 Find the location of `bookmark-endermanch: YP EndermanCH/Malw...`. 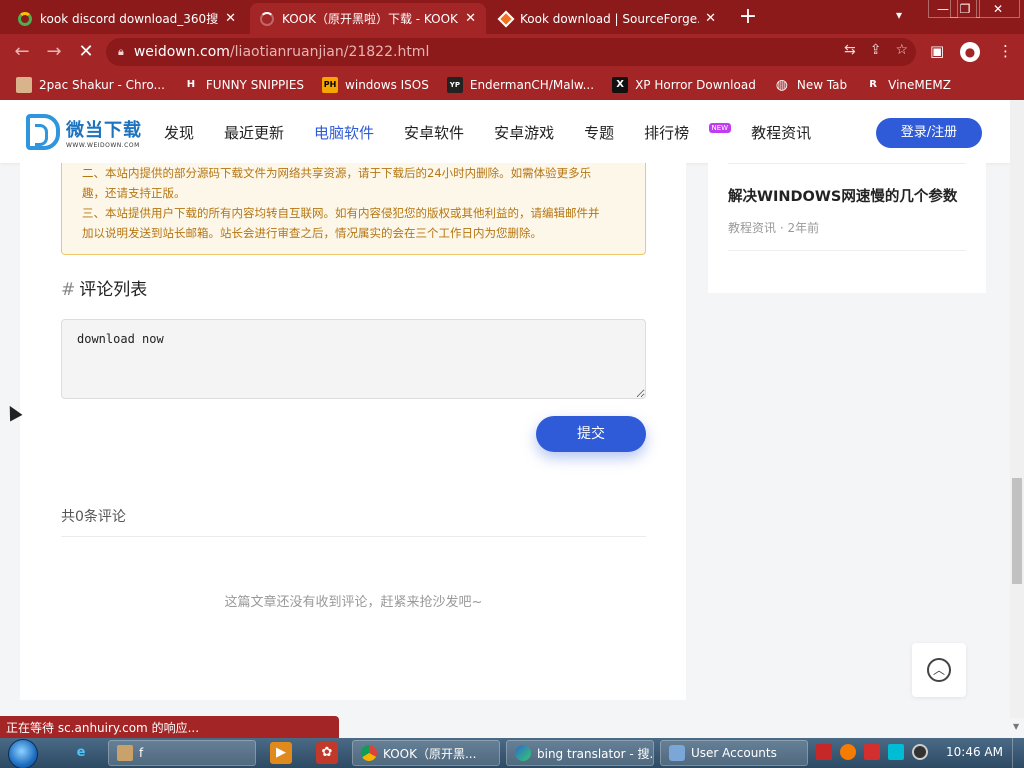

bookmark-endermanch: YP EndermanCH/Malw... is located at coordinates (520, 85).